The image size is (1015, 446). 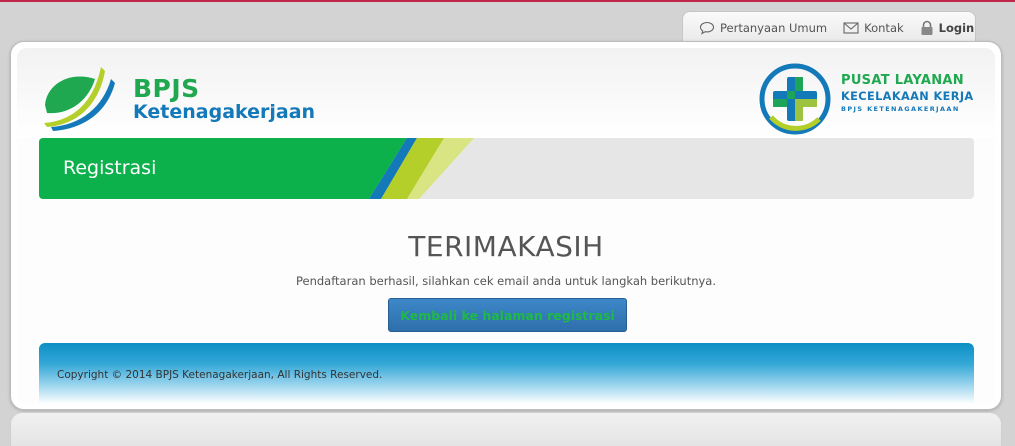 I want to click on section-header-bar: Registrasi, so click(x=506, y=168).